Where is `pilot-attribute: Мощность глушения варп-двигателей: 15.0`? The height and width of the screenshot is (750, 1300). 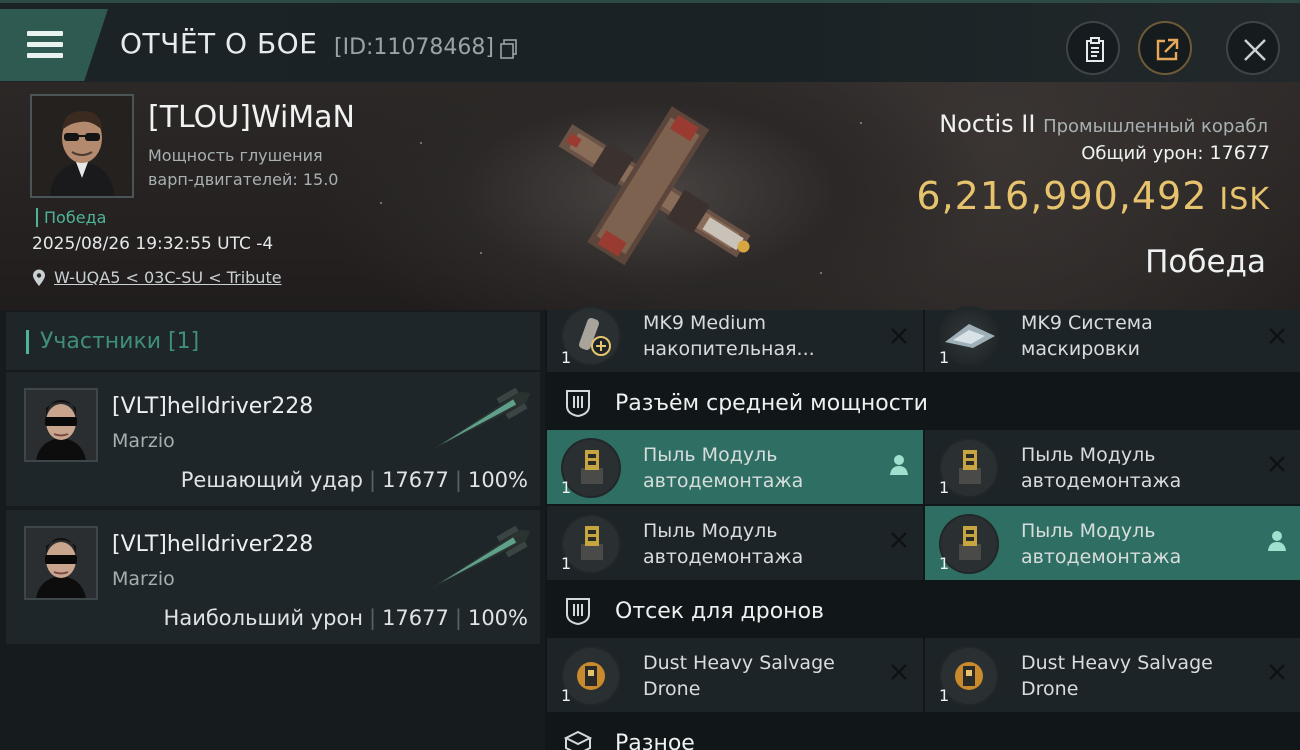
pilot-attribute: Мощность глушения варп-двигателей: 15.0 is located at coordinates (243, 168).